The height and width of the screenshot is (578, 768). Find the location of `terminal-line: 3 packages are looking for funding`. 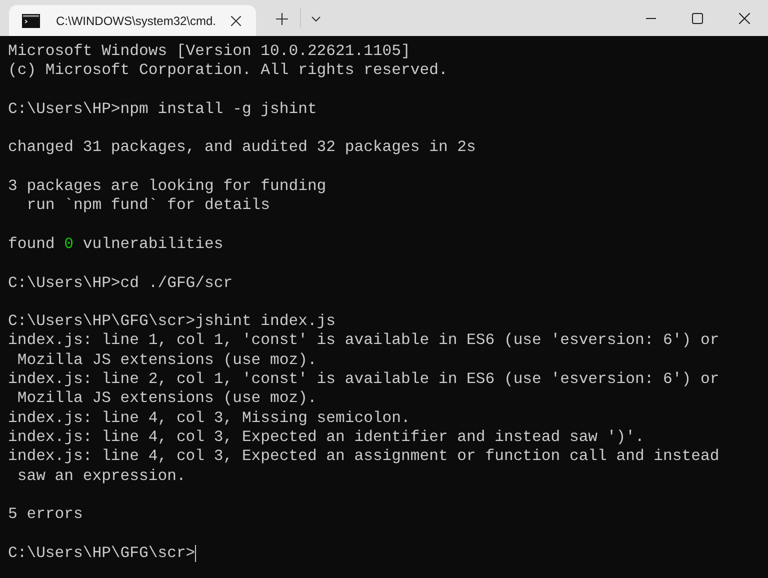

terminal-line: 3 packages are looking for funding is located at coordinates (168, 186).